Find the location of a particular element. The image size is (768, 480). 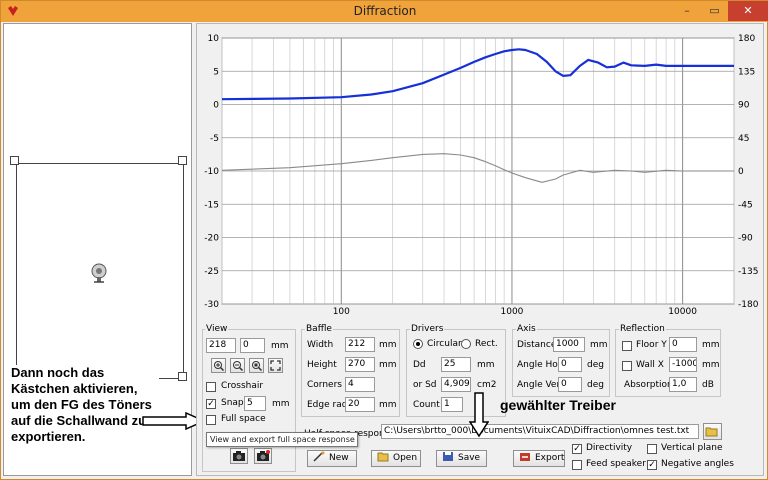

crosshair-checkbox is located at coordinates (211, 387).